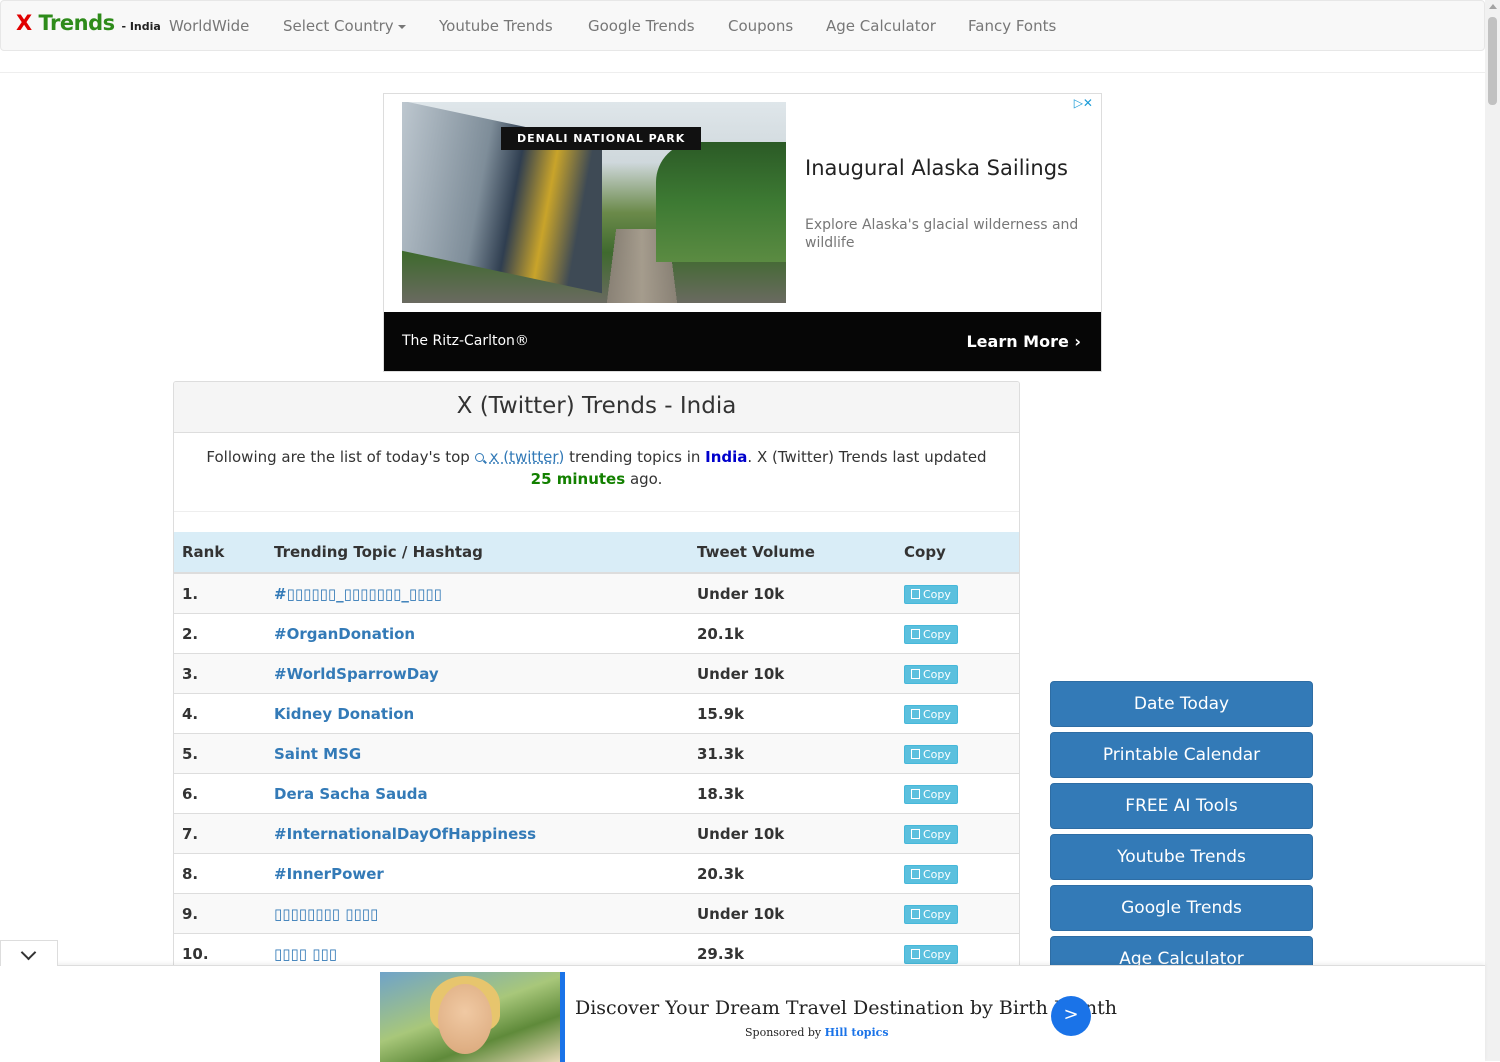  What do you see at coordinates (338, 26) in the screenshot?
I see `nav-select-country-label: Select Country` at bounding box center [338, 26].